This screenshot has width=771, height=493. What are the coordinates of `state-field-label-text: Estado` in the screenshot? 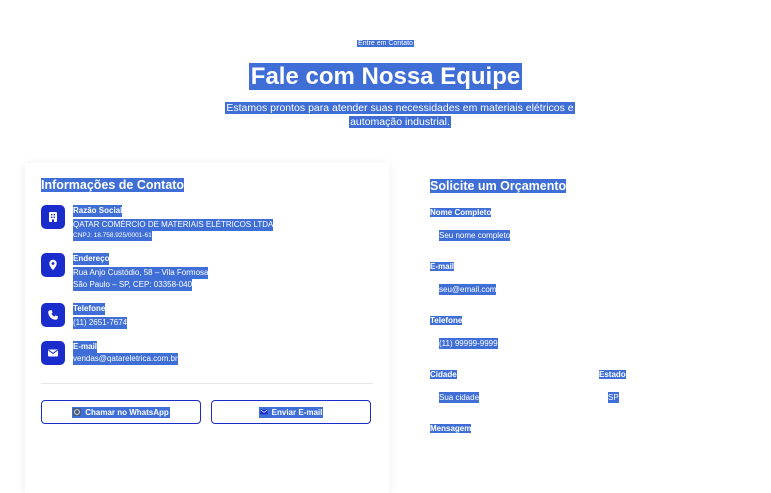 It's located at (612, 374).